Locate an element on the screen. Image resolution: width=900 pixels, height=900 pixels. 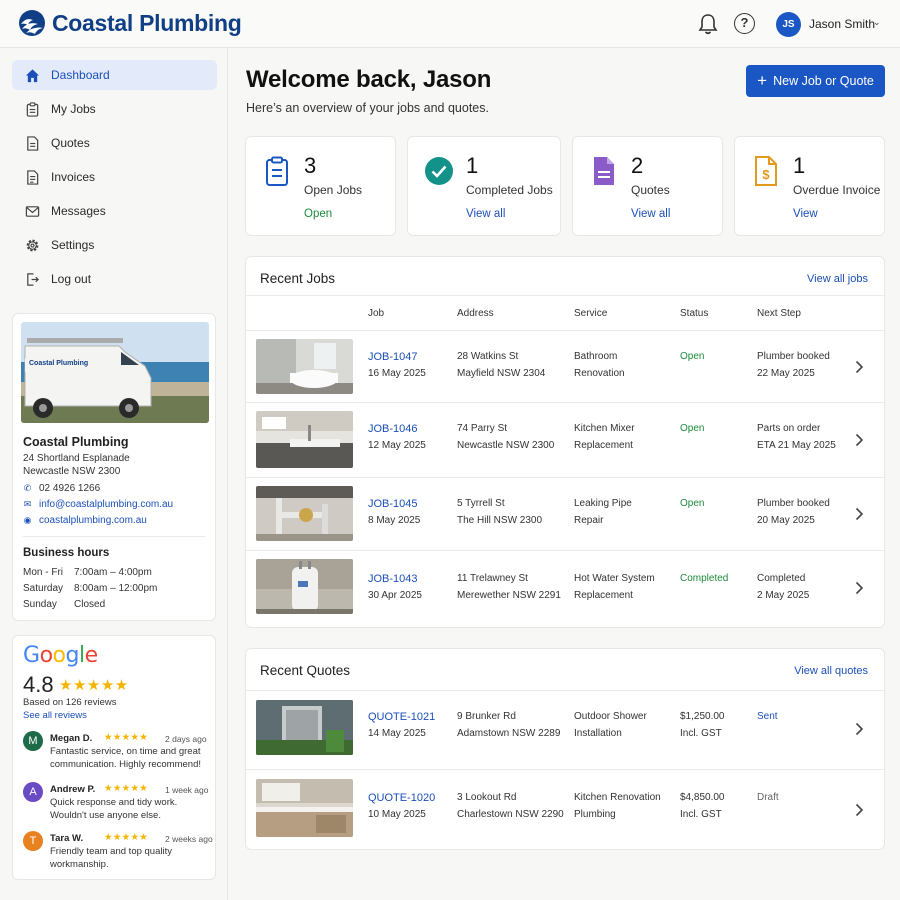
job-id-cell: JOB-1045 8 May 2025 is located at coordinates (394, 512).